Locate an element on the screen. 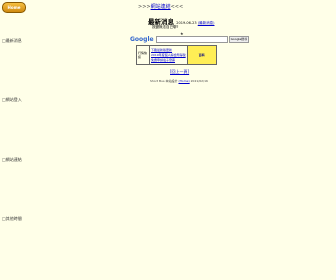 The height and width of the screenshot is (280, 336). google-logo: Google is located at coordinates (142, 39).